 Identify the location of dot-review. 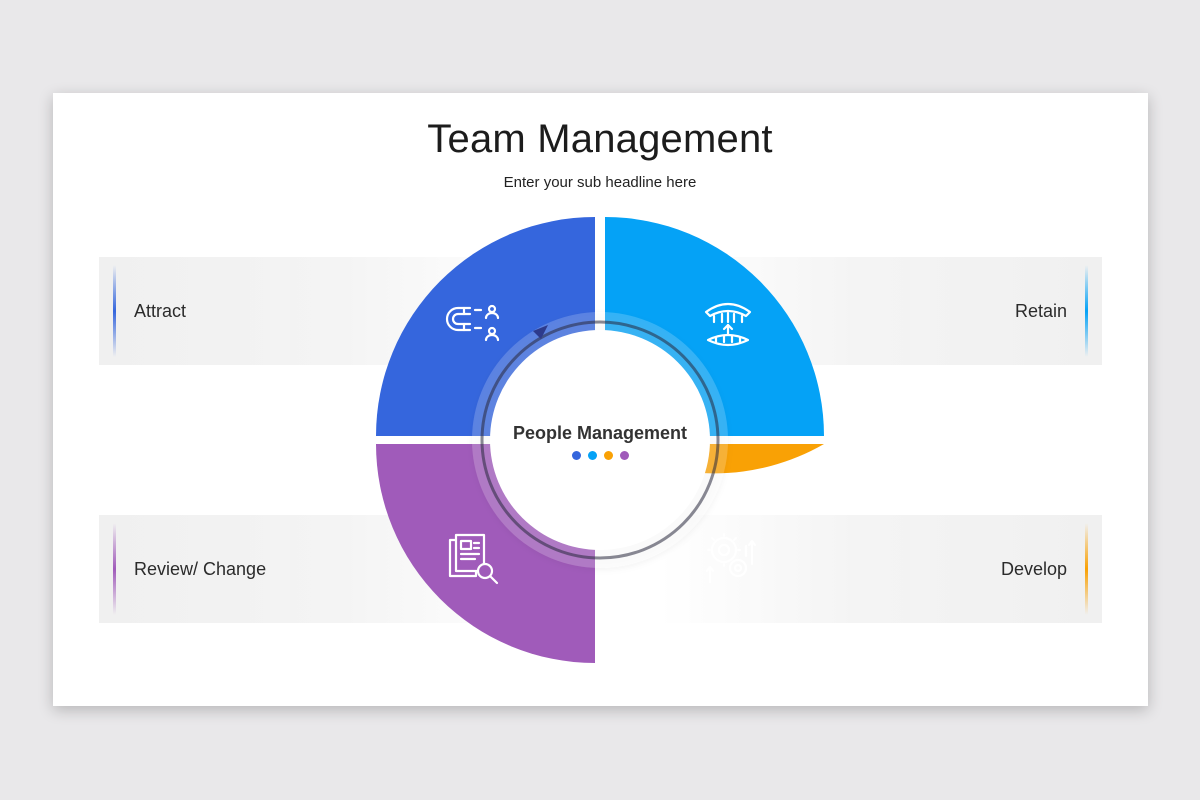
(624, 455).